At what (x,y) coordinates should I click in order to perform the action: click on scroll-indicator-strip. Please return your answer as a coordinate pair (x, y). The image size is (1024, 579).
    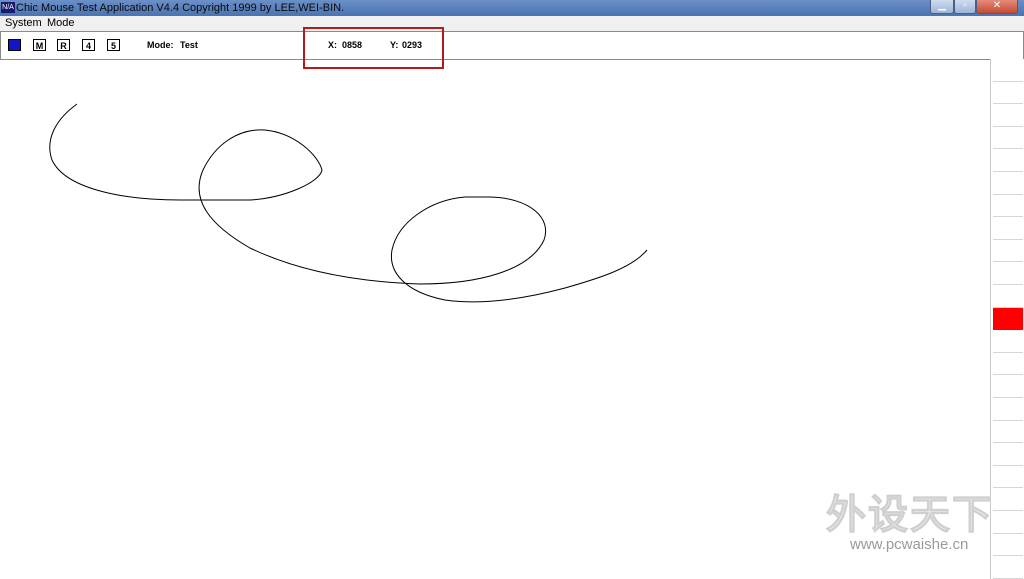
    Looking at the image, I should click on (1007, 319).